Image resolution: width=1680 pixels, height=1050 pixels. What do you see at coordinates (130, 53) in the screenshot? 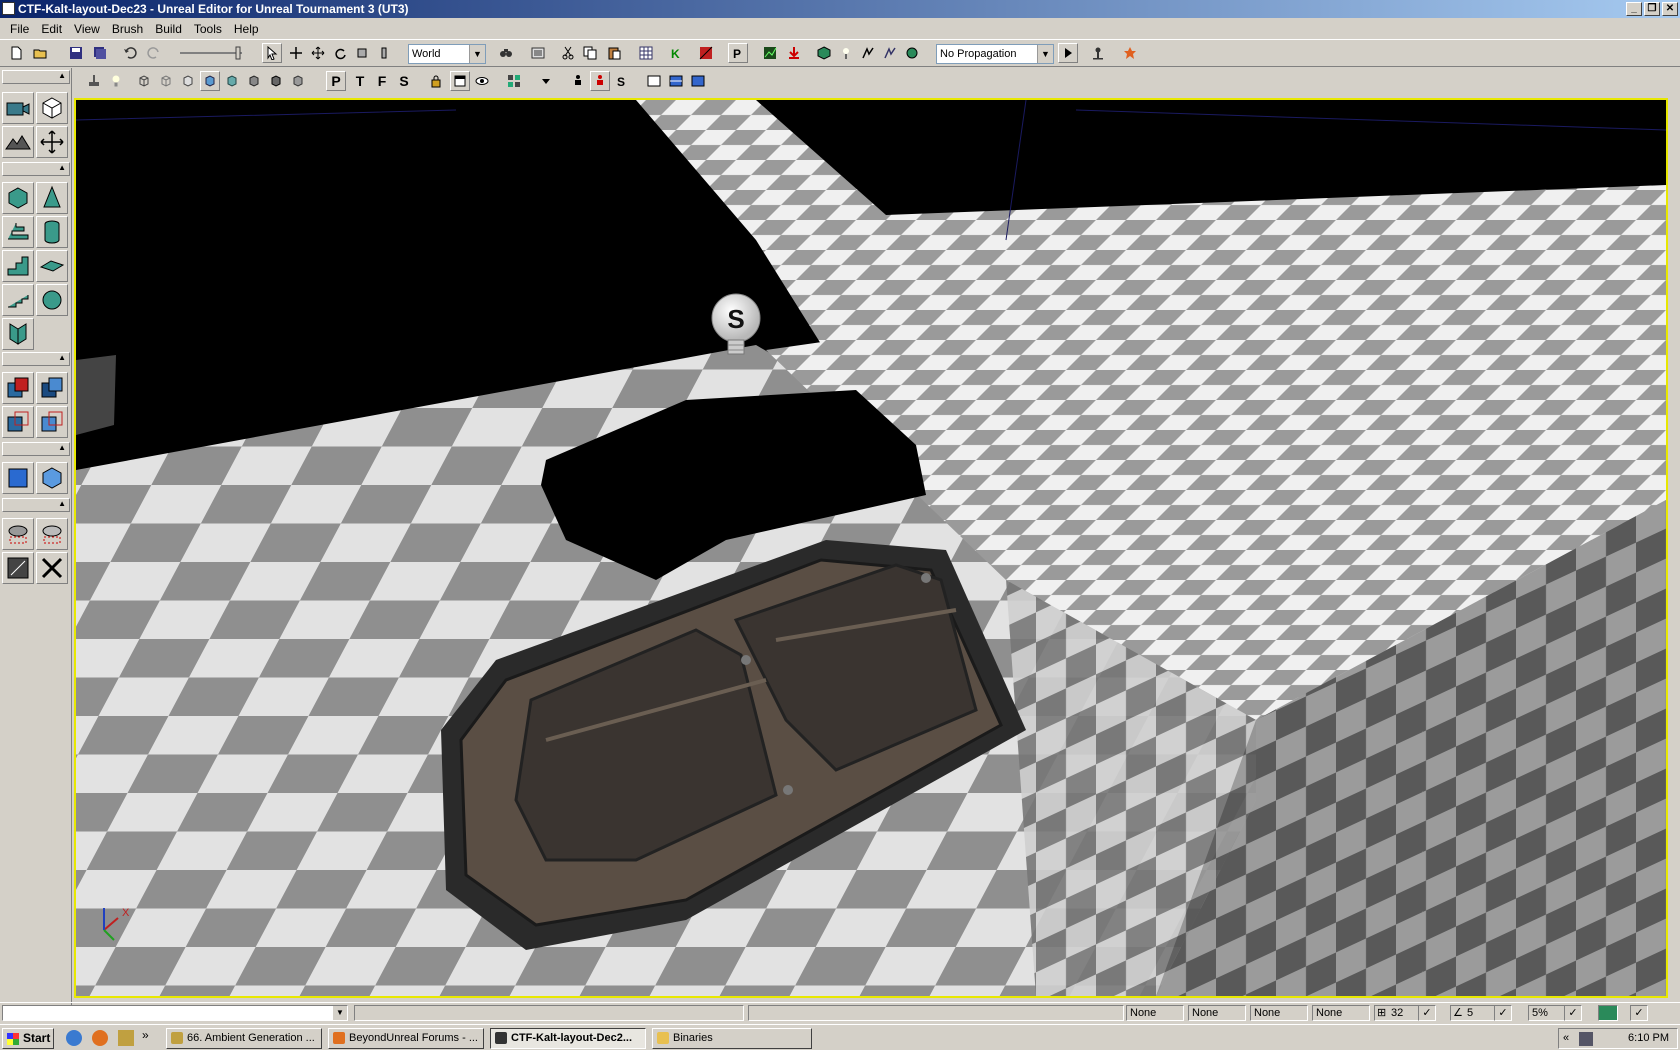
I see `undo-icon` at bounding box center [130, 53].